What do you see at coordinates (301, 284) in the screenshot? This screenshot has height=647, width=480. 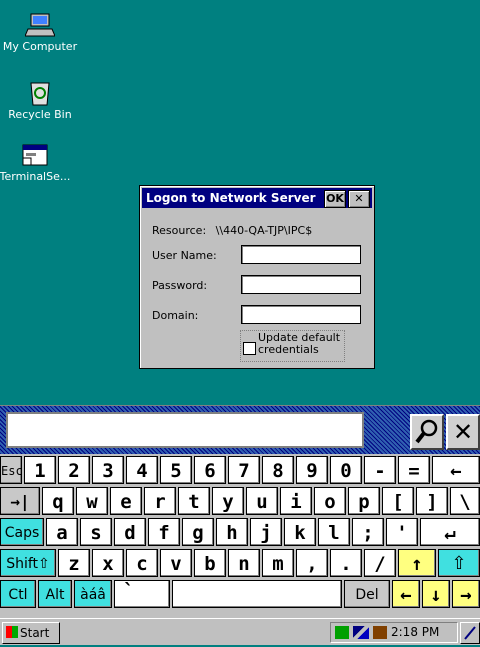 I see `password-field` at bounding box center [301, 284].